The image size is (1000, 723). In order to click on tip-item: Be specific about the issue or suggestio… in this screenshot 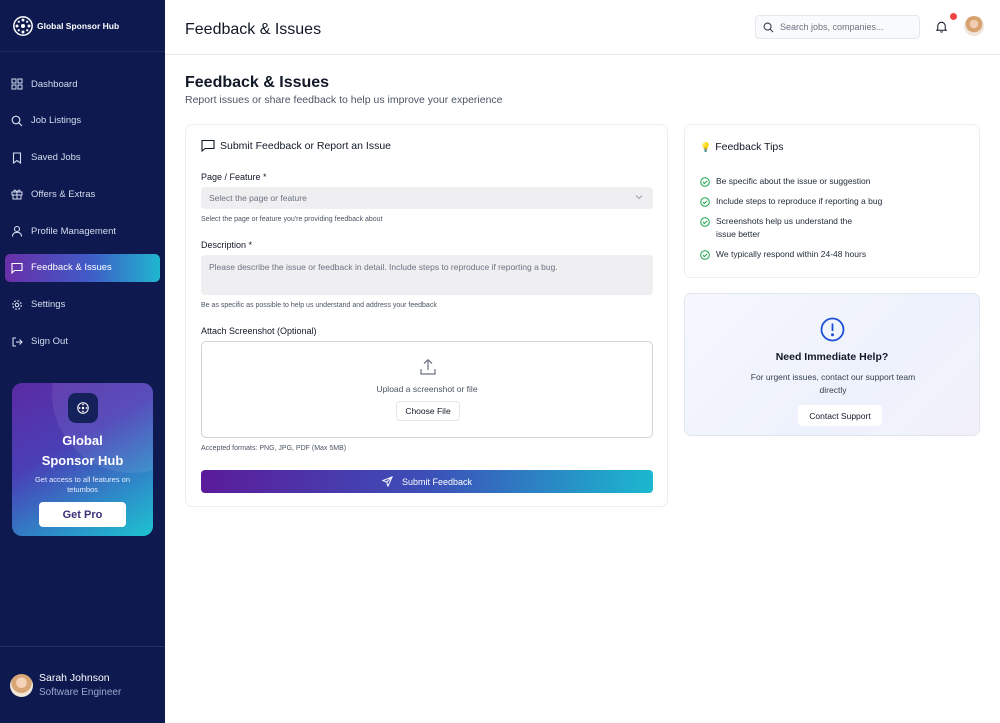, I will do `click(835, 181)`.